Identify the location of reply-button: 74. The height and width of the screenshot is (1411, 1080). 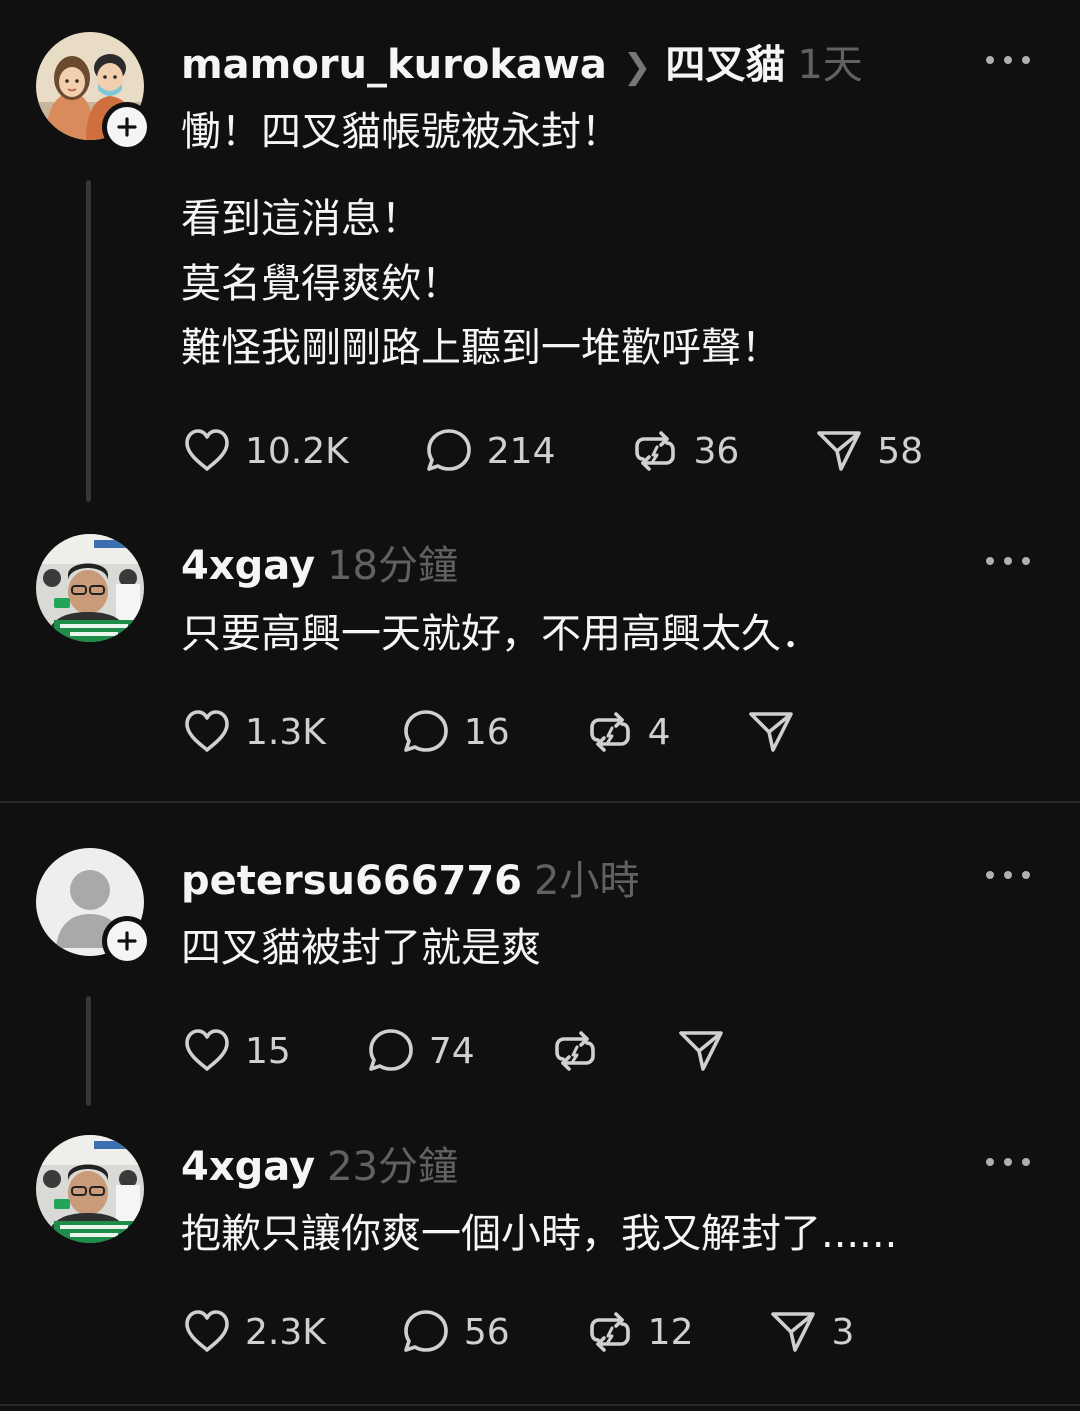
(420, 1051).